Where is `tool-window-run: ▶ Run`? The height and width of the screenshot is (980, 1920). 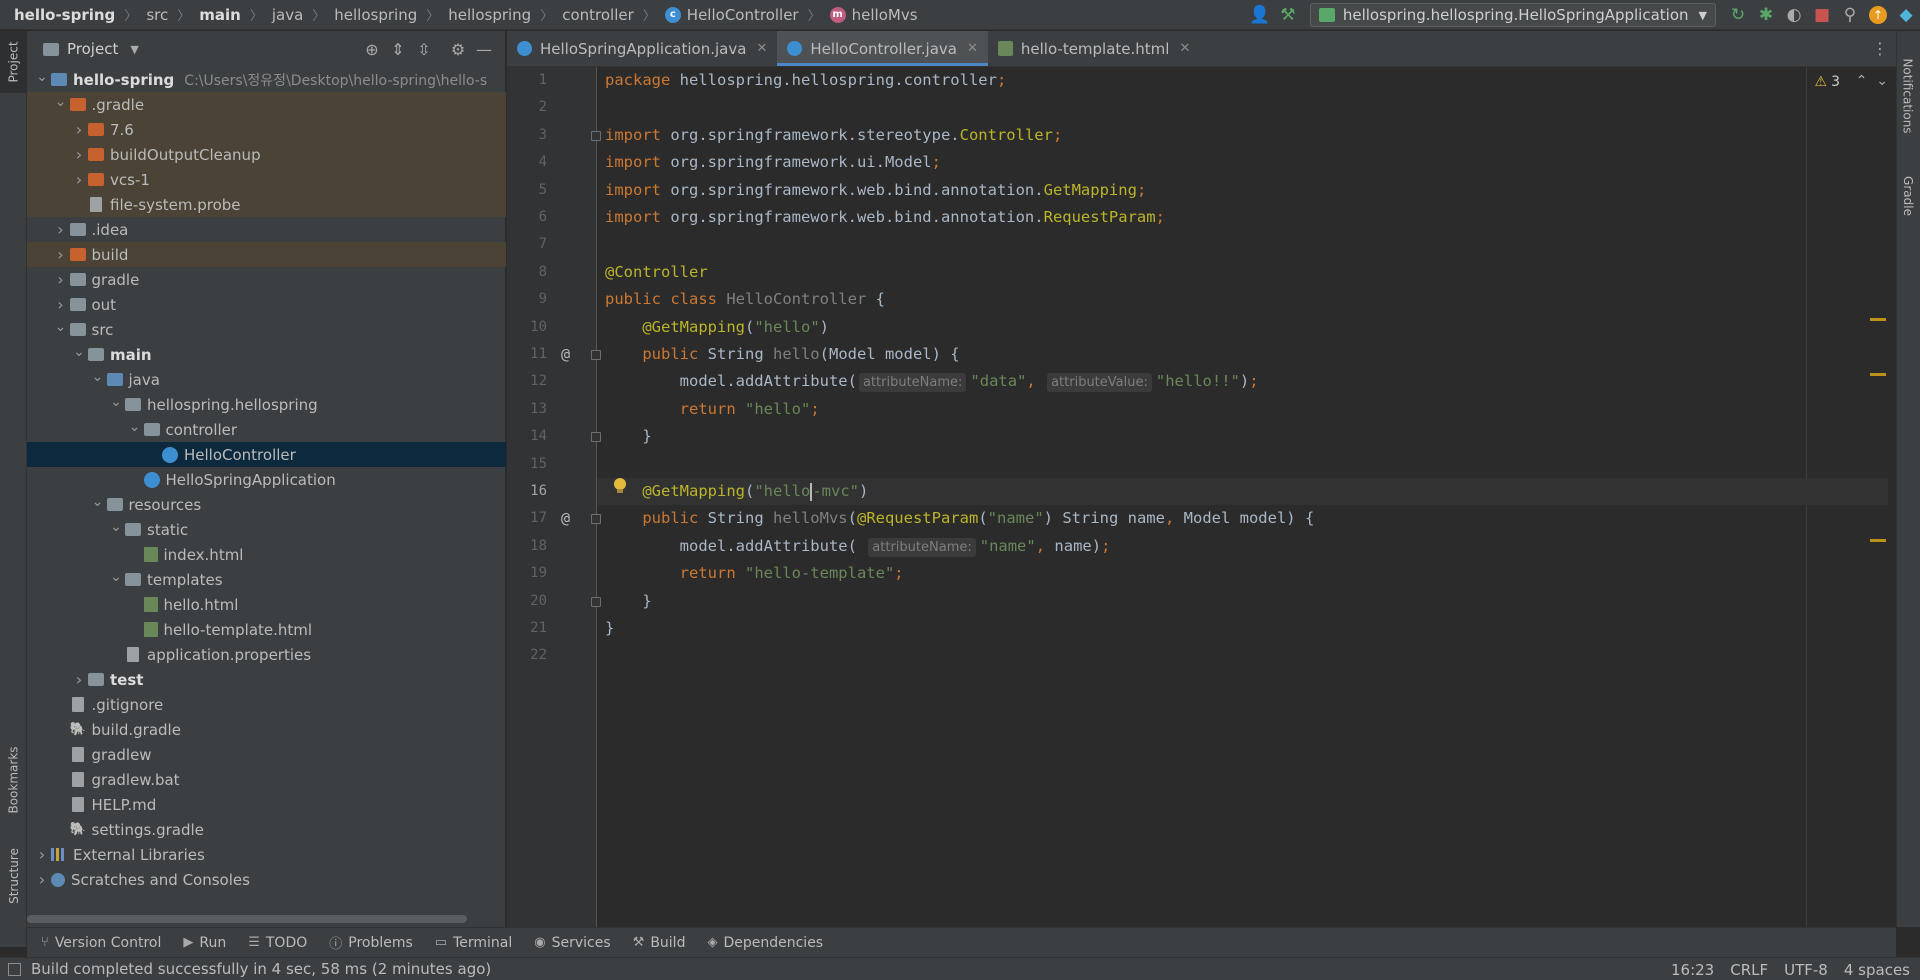
tool-window-run: ▶ Run is located at coordinates (204, 943).